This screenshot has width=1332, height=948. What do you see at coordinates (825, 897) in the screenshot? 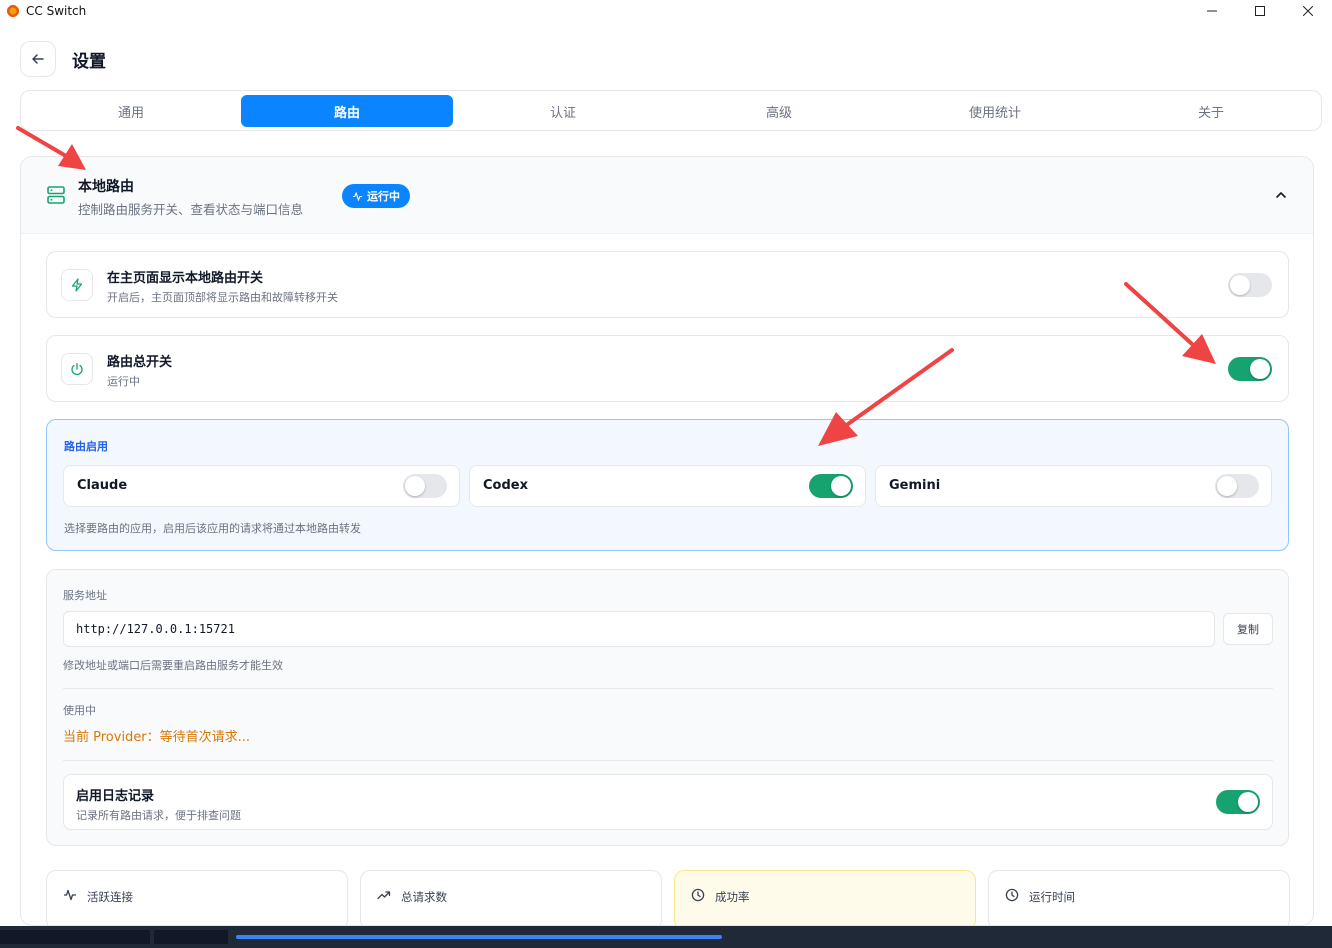
I see `stat-success-rate: 成功率` at bounding box center [825, 897].